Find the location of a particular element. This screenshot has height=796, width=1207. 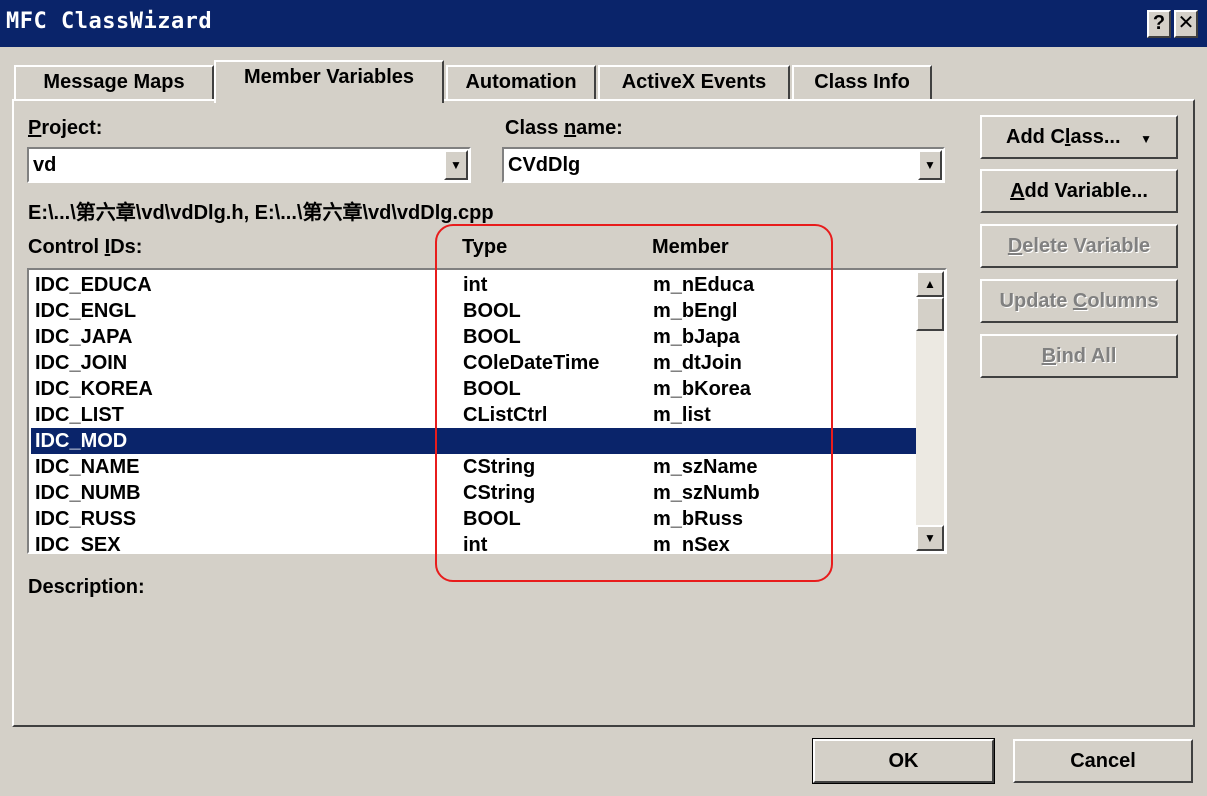

list-item: IDC_NUMB CString m_szNumb is located at coordinates (474, 493).